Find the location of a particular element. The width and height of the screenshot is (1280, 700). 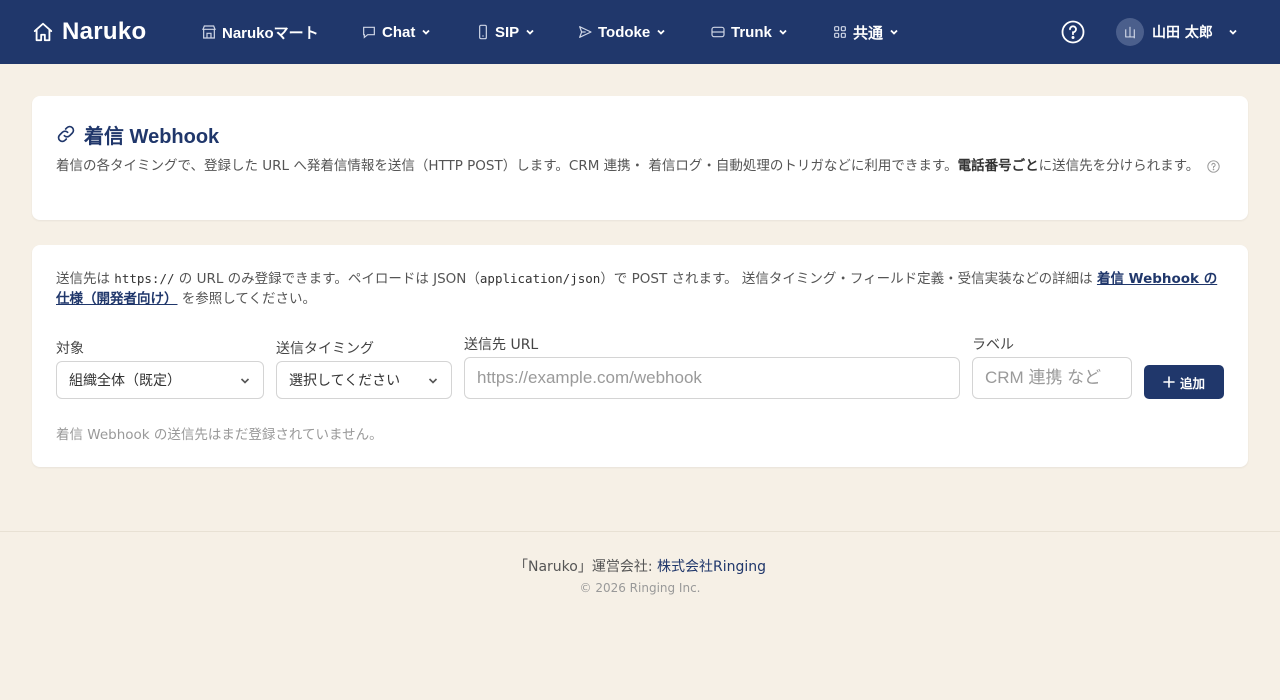

nav-item-common: 共通 is located at coordinates (866, 32).